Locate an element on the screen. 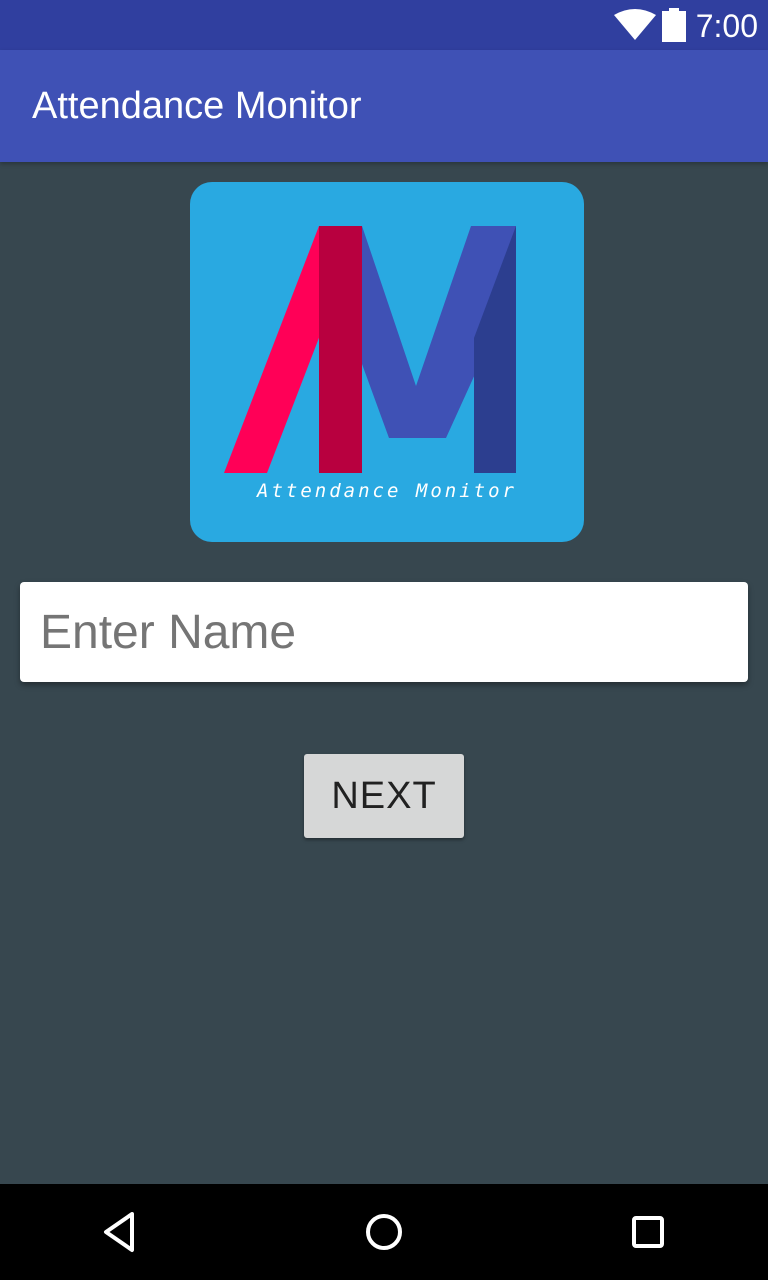 Image resolution: width=768 pixels, height=1280 pixels. app-logo: Attendance Monitor is located at coordinates (387, 362).